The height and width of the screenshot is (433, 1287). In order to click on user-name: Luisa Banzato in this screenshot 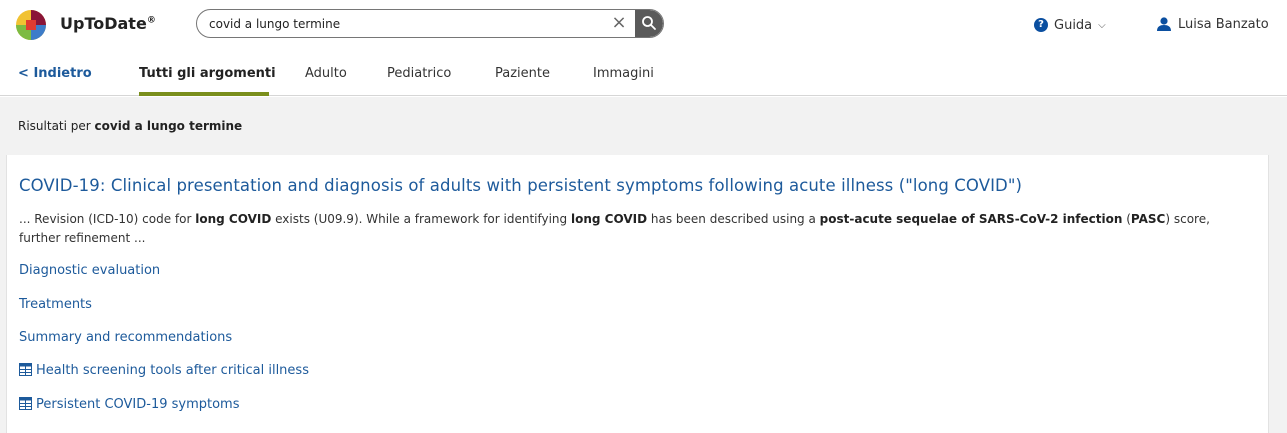, I will do `click(1223, 24)`.